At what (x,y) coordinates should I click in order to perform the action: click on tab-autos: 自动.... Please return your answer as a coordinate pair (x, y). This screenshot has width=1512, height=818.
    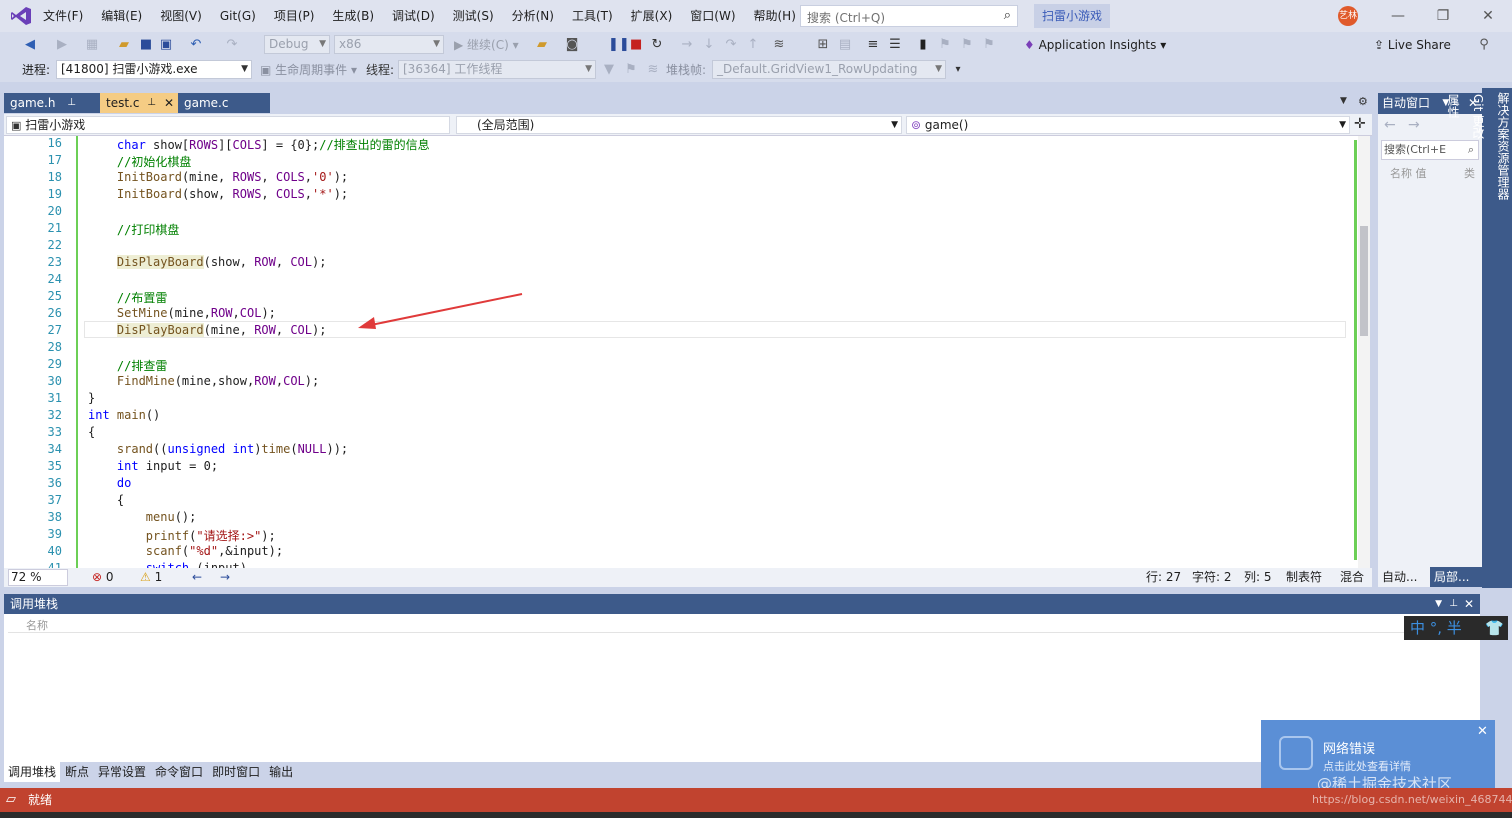
    Looking at the image, I should click on (1404, 577).